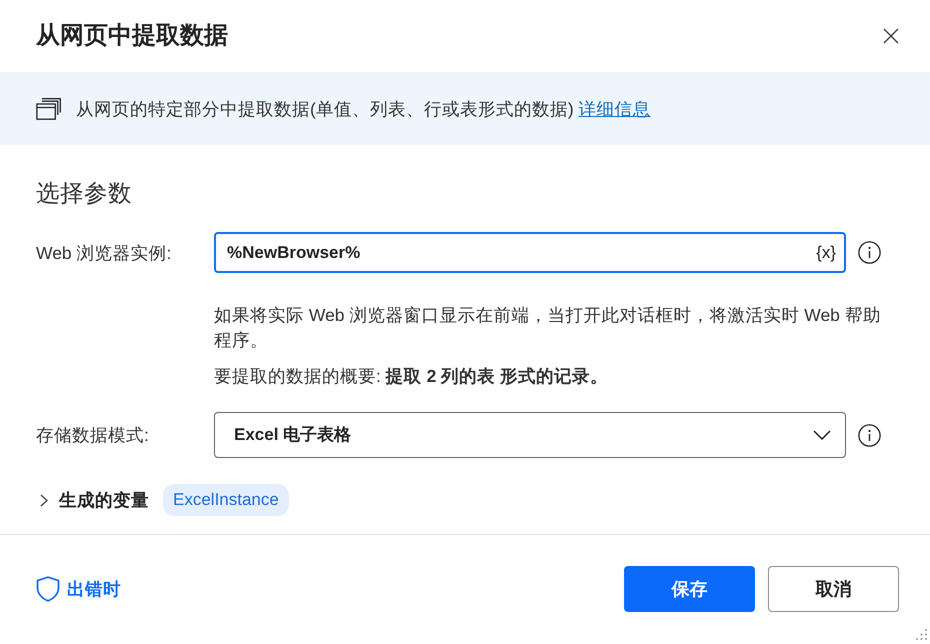  Describe the element at coordinates (826, 252) in the screenshot. I see `variable-button: {x}` at that location.